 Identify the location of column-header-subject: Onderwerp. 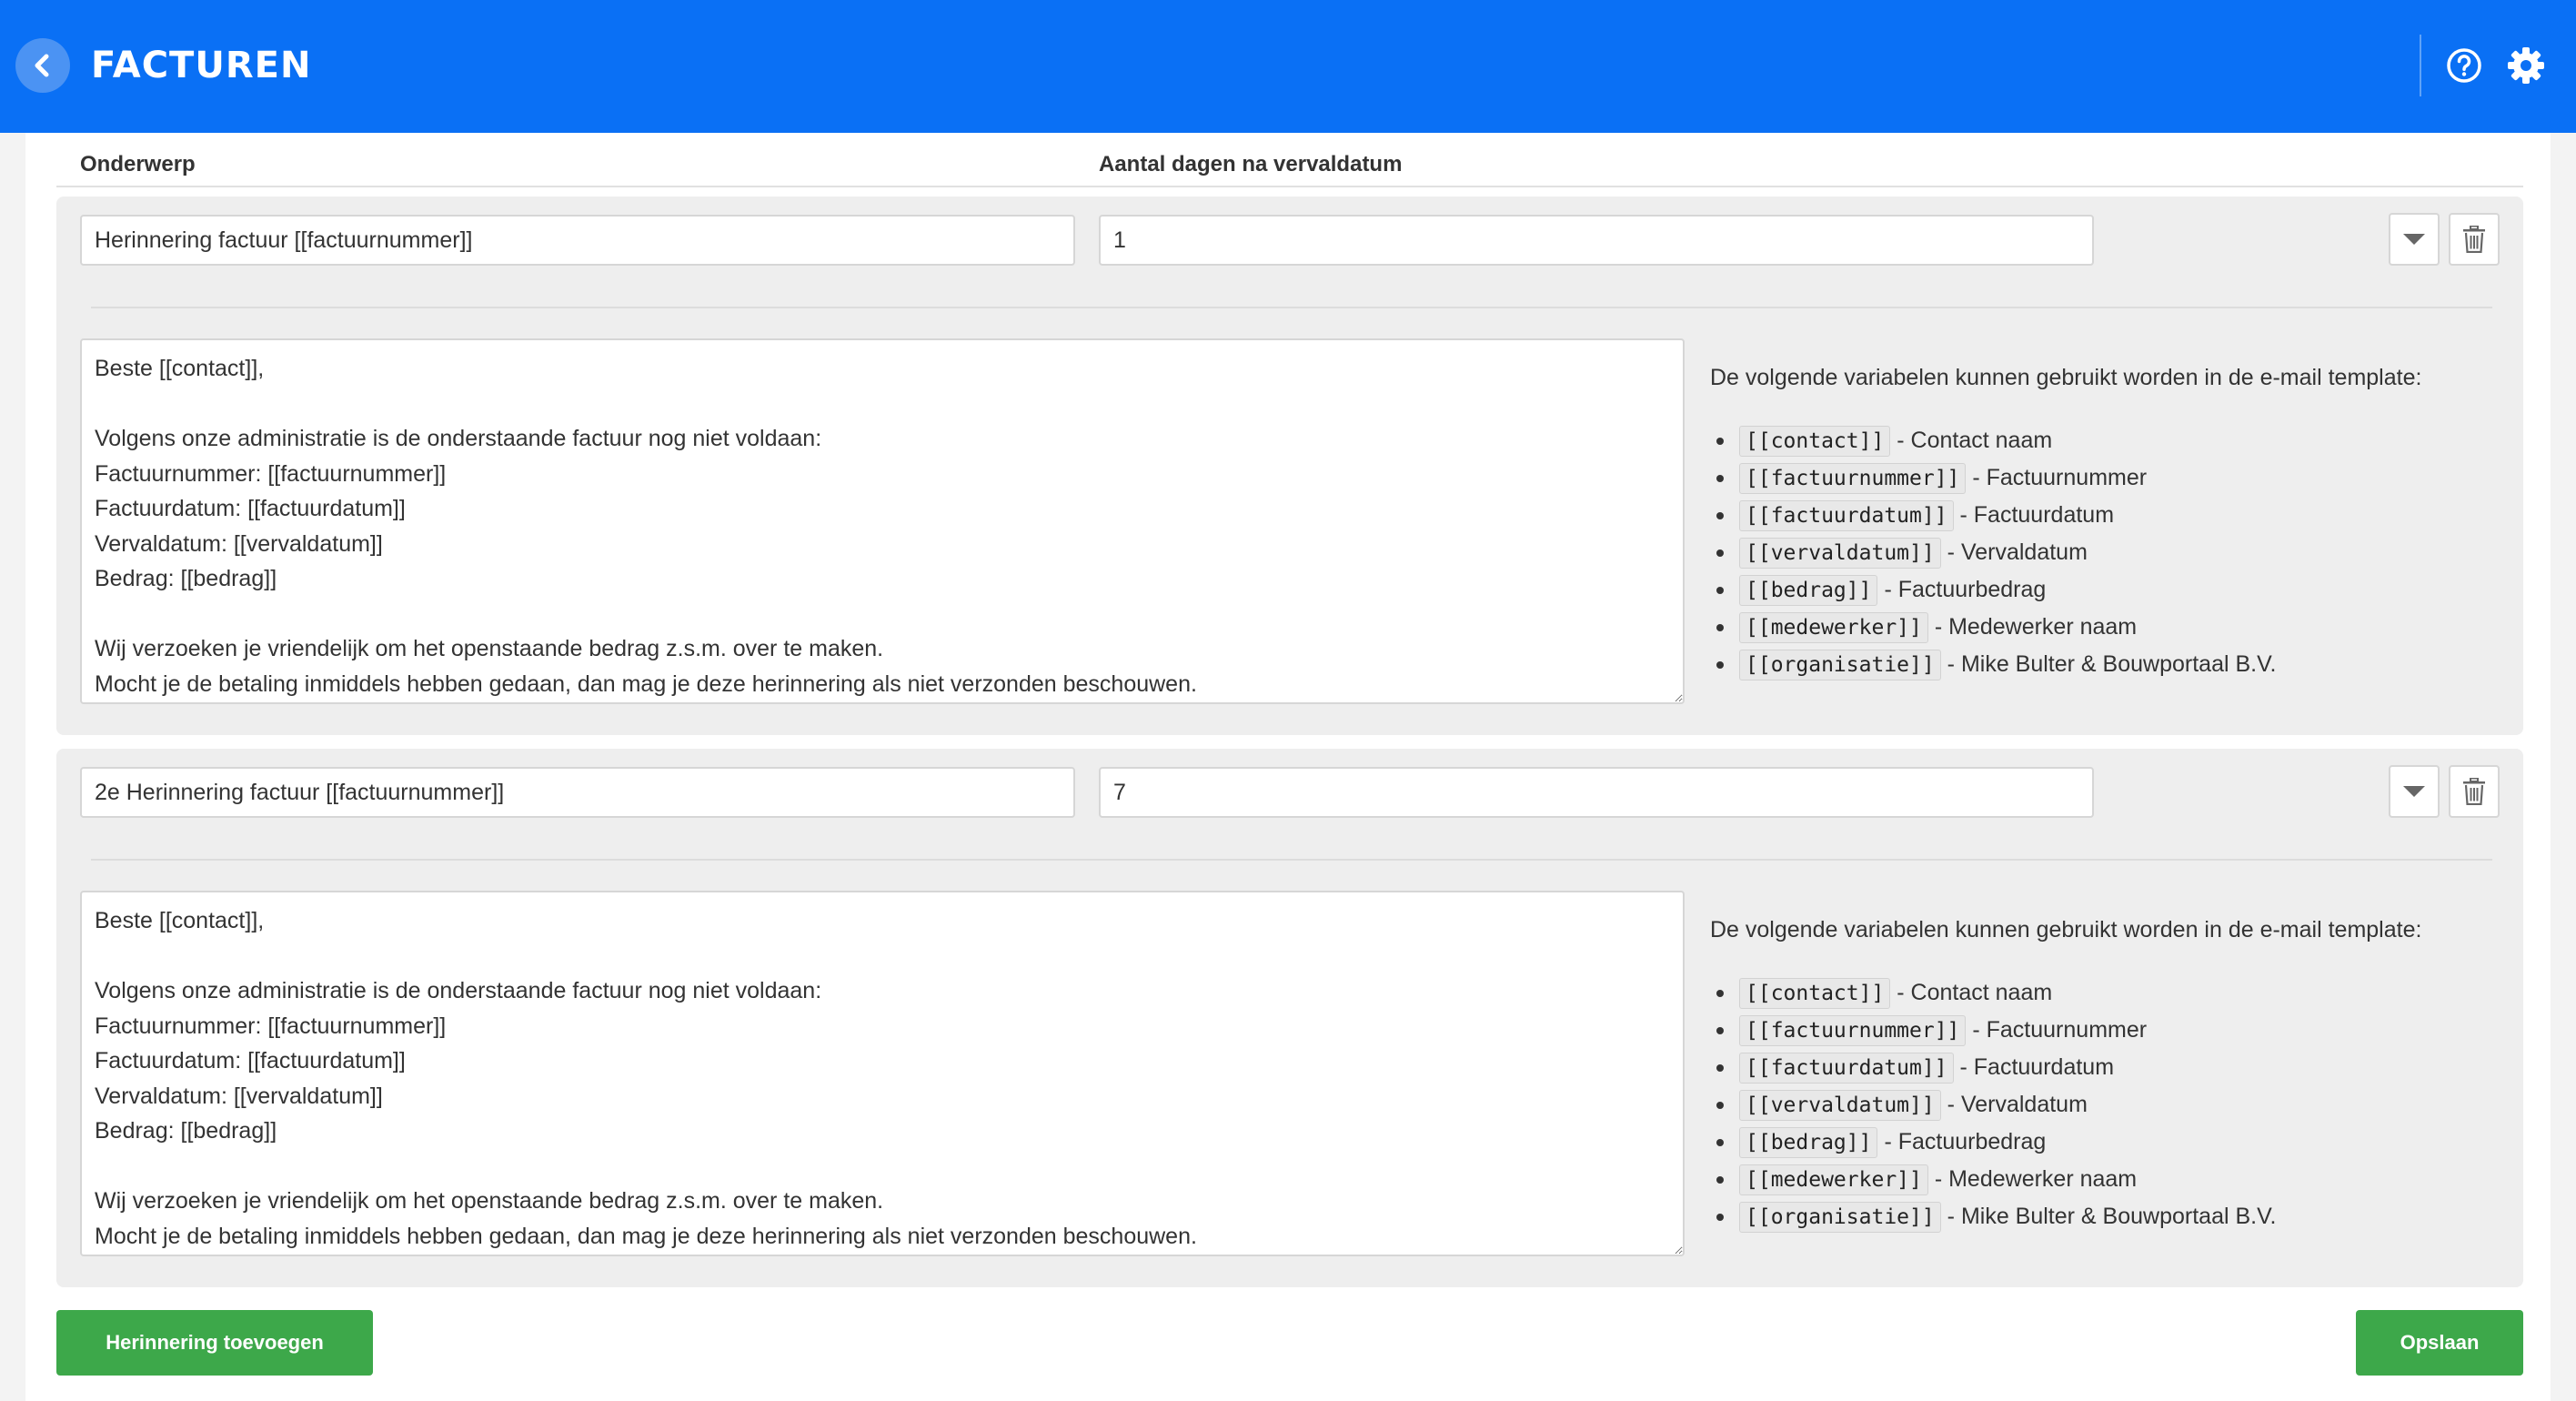
(138, 164).